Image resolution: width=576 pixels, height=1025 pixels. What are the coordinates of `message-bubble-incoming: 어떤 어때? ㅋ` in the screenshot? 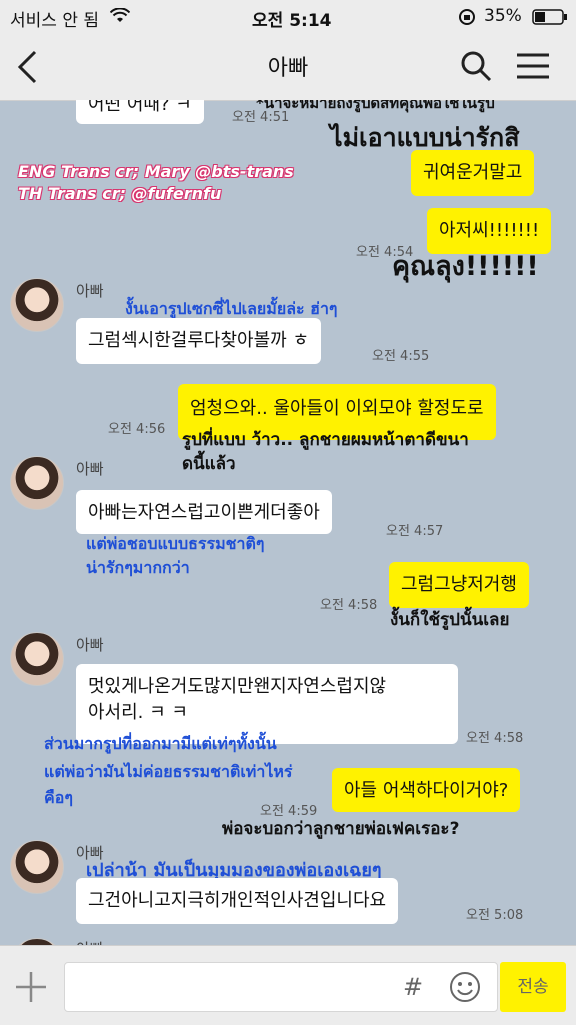 It's located at (140, 112).